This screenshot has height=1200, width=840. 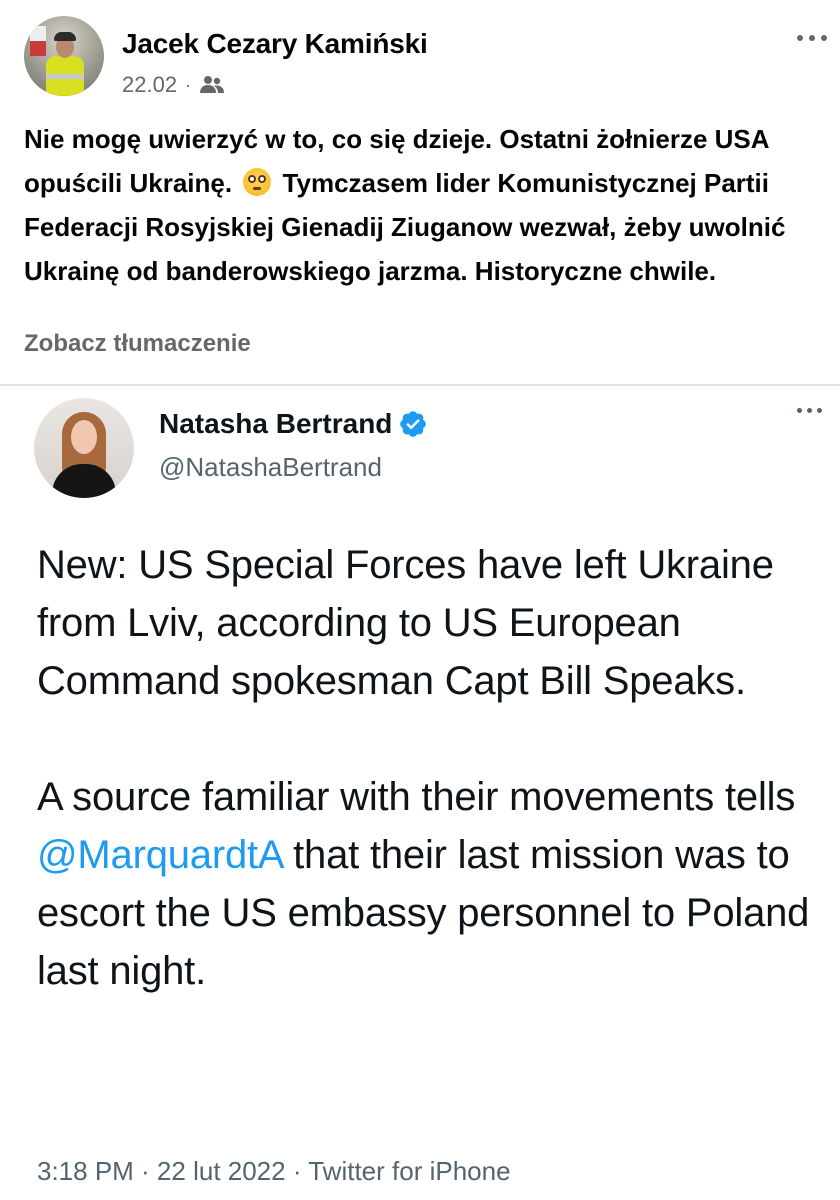 I want to click on tweet-display-name: Natasha Bertrand, so click(x=293, y=424).